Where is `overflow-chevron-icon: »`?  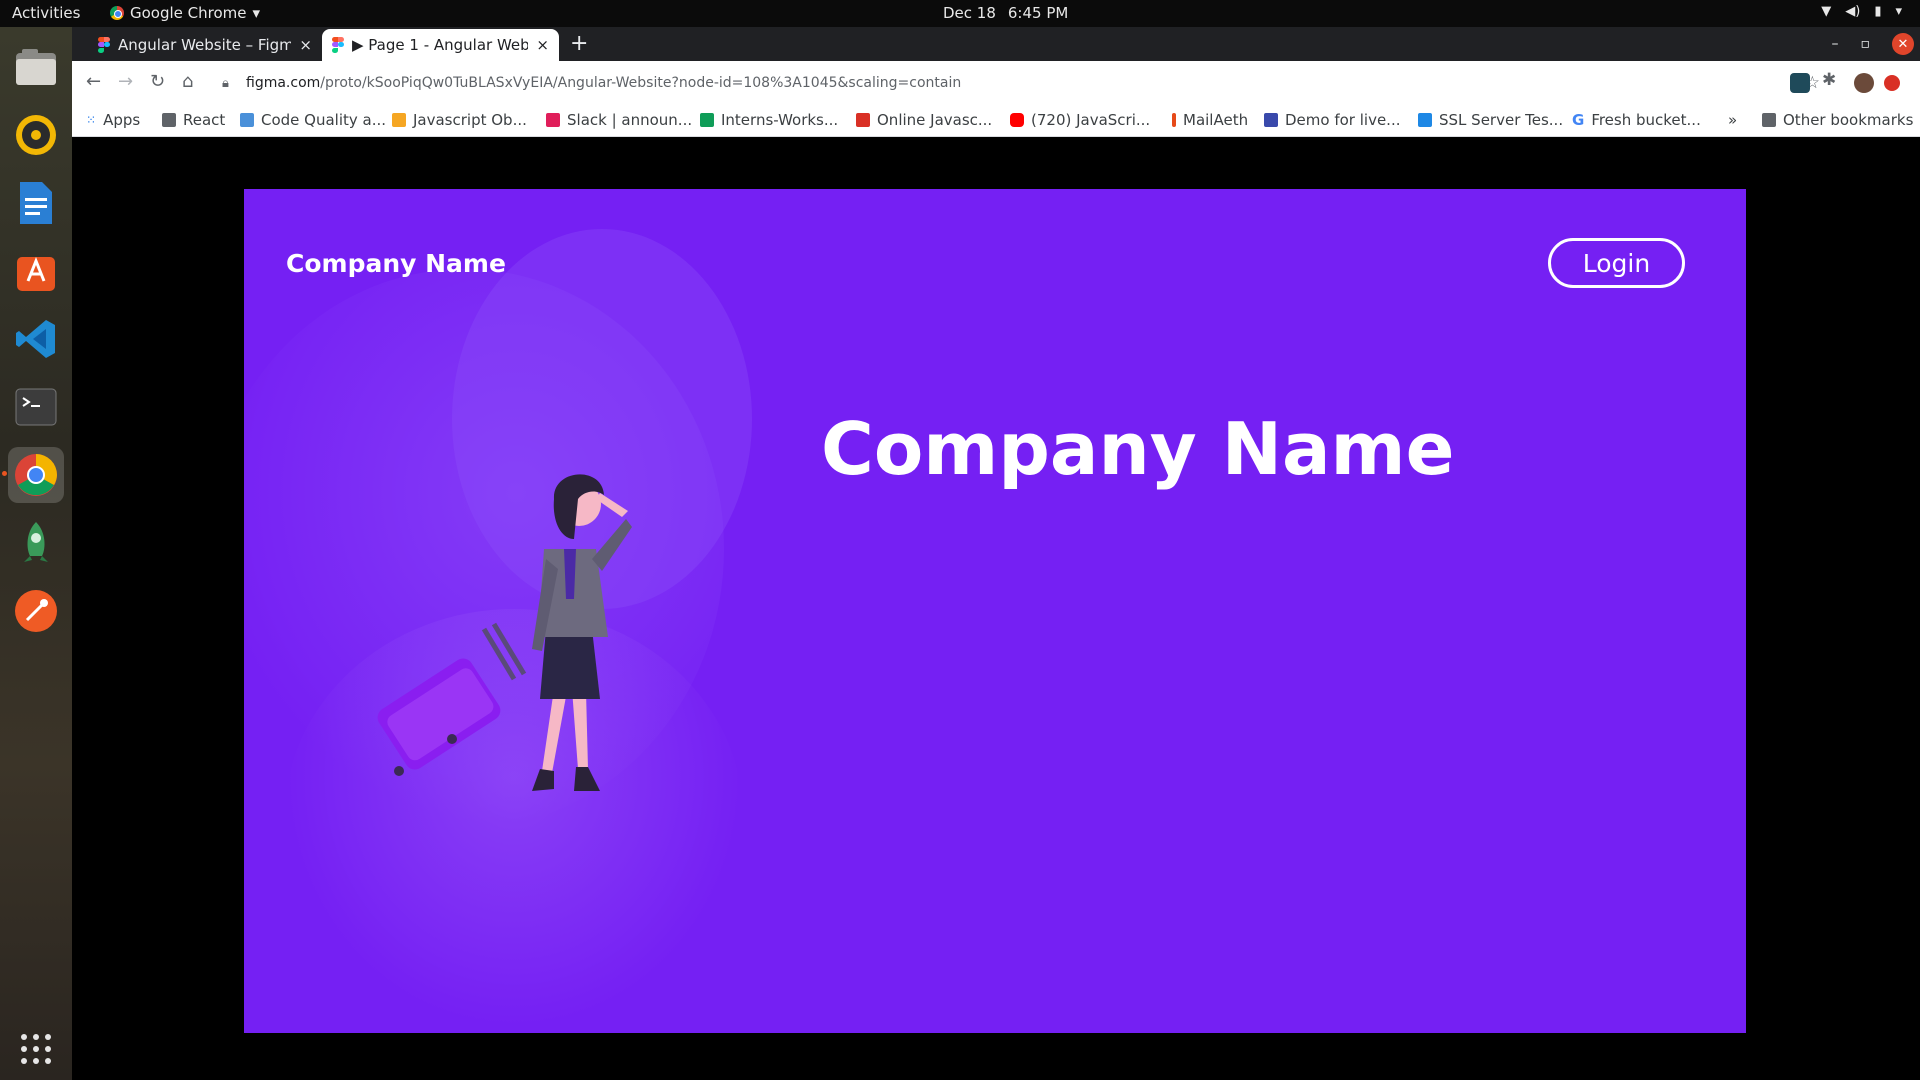
overflow-chevron-icon: » is located at coordinates (1733, 120).